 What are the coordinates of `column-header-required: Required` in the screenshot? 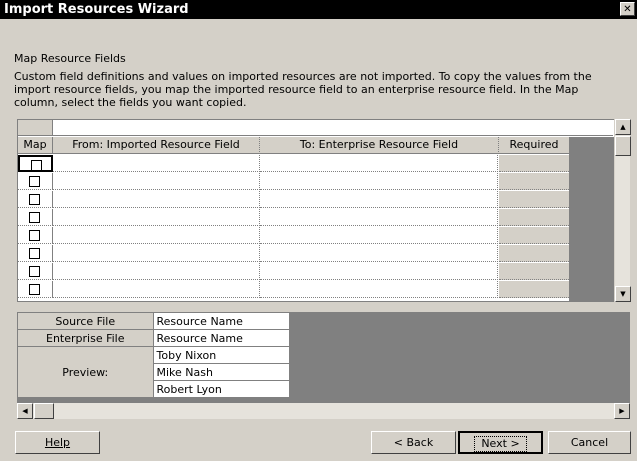 It's located at (534, 145).